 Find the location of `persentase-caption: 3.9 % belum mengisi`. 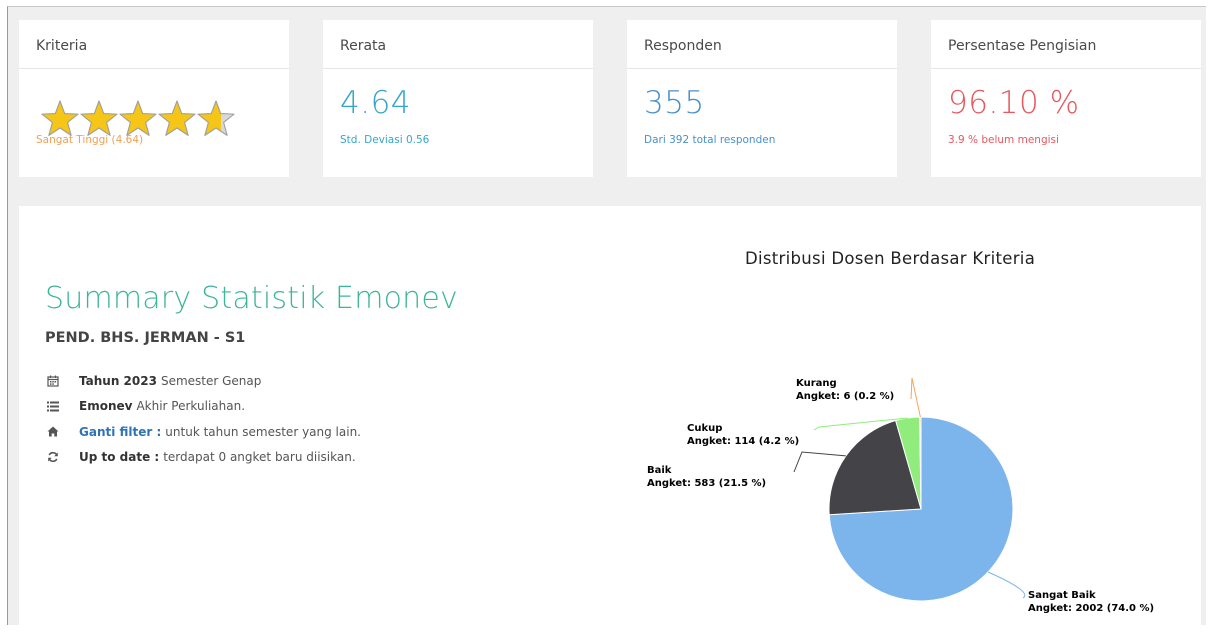

persentase-caption: 3.9 % belum mengisi is located at coordinates (1003, 140).